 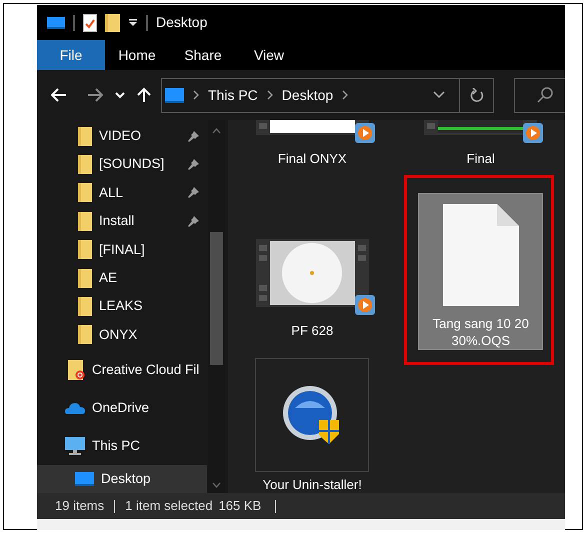 I want to click on app-thumbnail, so click(x=312, y=415).